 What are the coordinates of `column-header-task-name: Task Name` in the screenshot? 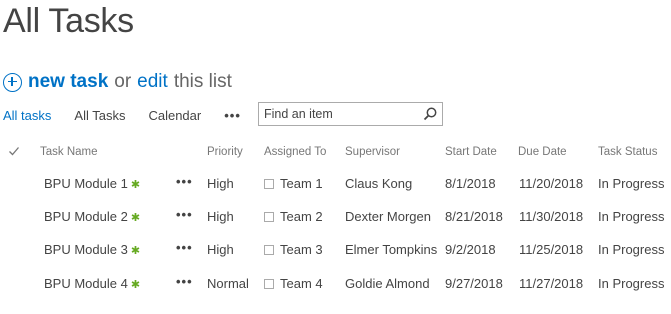 It's located at (69, 152).